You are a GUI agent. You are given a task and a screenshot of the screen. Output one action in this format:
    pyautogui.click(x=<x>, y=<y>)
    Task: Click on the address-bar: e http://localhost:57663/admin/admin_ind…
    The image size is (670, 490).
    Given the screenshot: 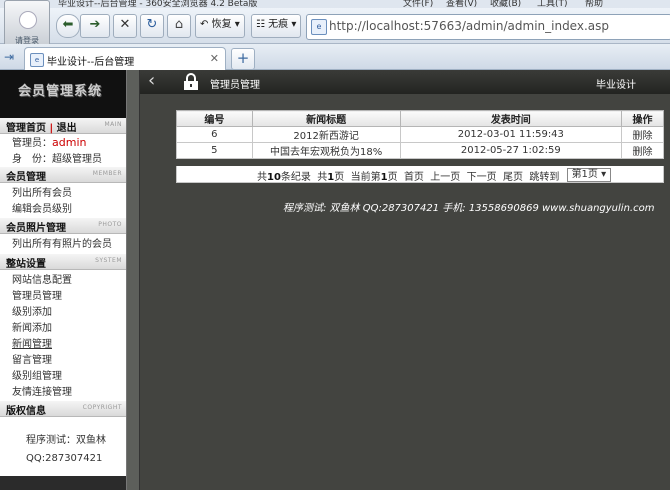 What is the action you would take?
    pyautogui.click(x=488, y=27)
    